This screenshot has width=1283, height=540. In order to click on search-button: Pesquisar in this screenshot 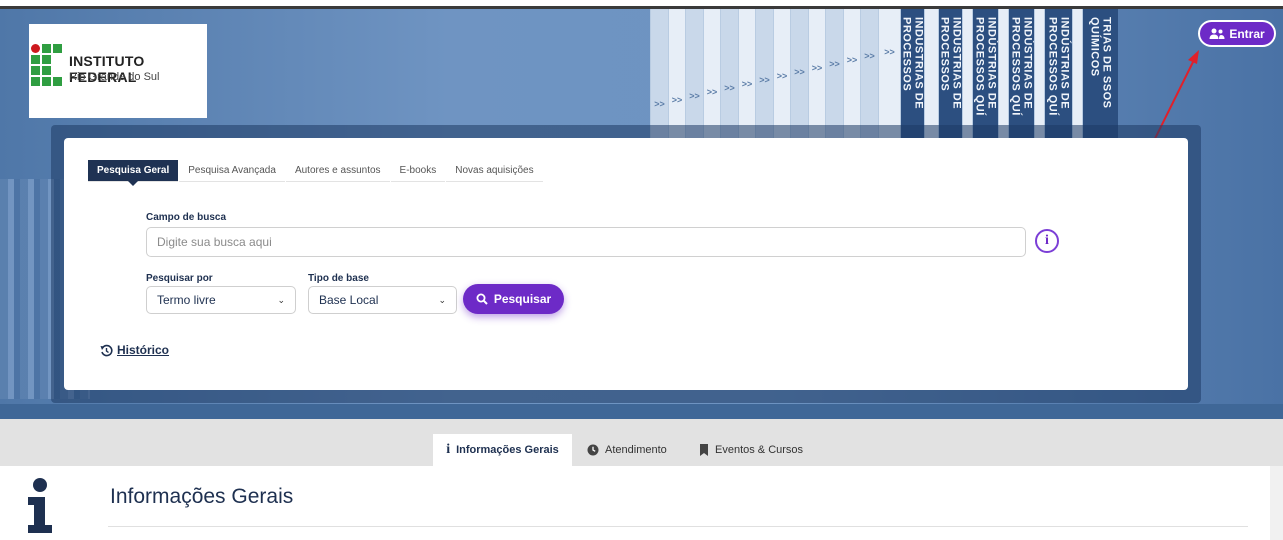, I will do `click(513, 299)`.